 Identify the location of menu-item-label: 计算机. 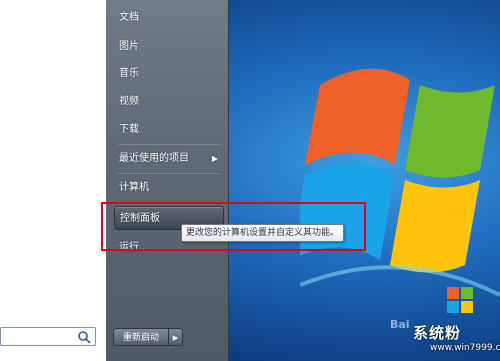
(134, 187).